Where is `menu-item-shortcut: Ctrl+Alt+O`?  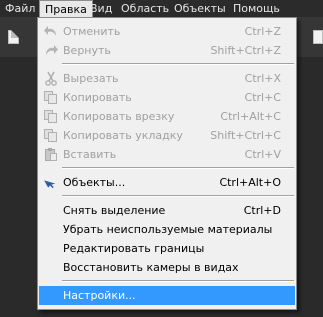
menu-item-shortcut: Ctrl+Alt+O is located at coordinates (250, 182).